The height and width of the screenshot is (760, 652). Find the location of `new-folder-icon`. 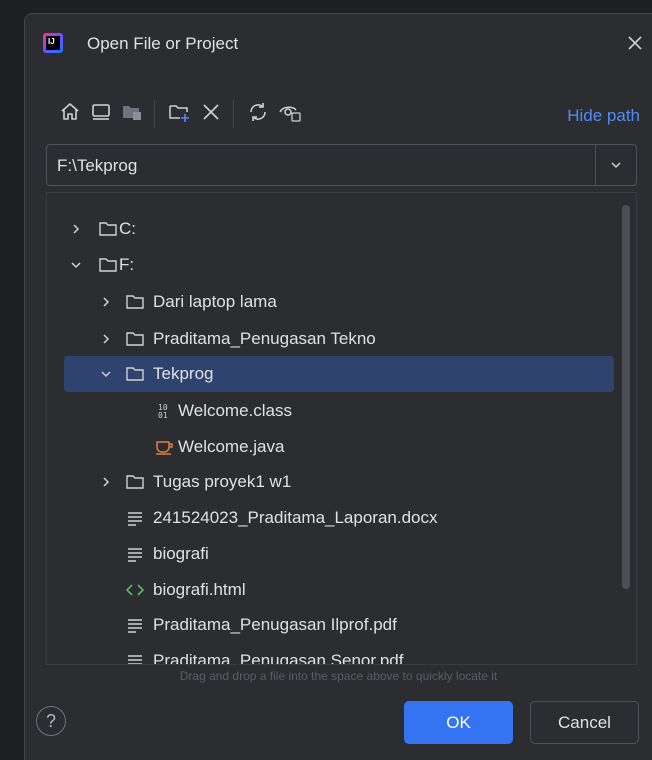

new-folder-icon is located at coordinates (179, 112).